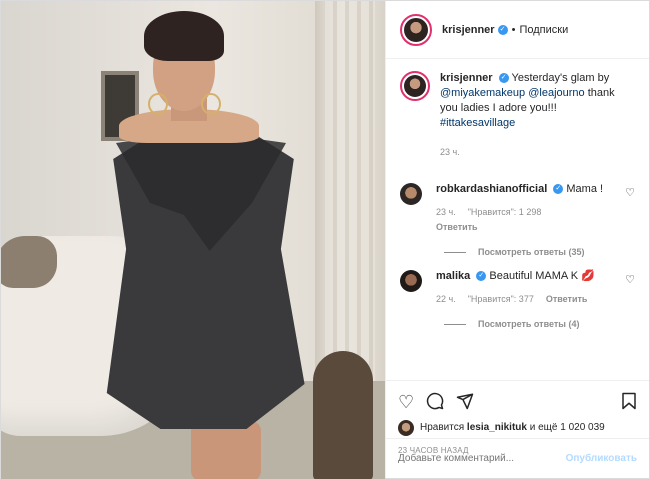 This screenshot has width=650, height=479. What do you see at coordinates (505, 212) in the screenshot?
I see `comment-likes: "Нравится": 1 298` at bounding box center [505, 212].